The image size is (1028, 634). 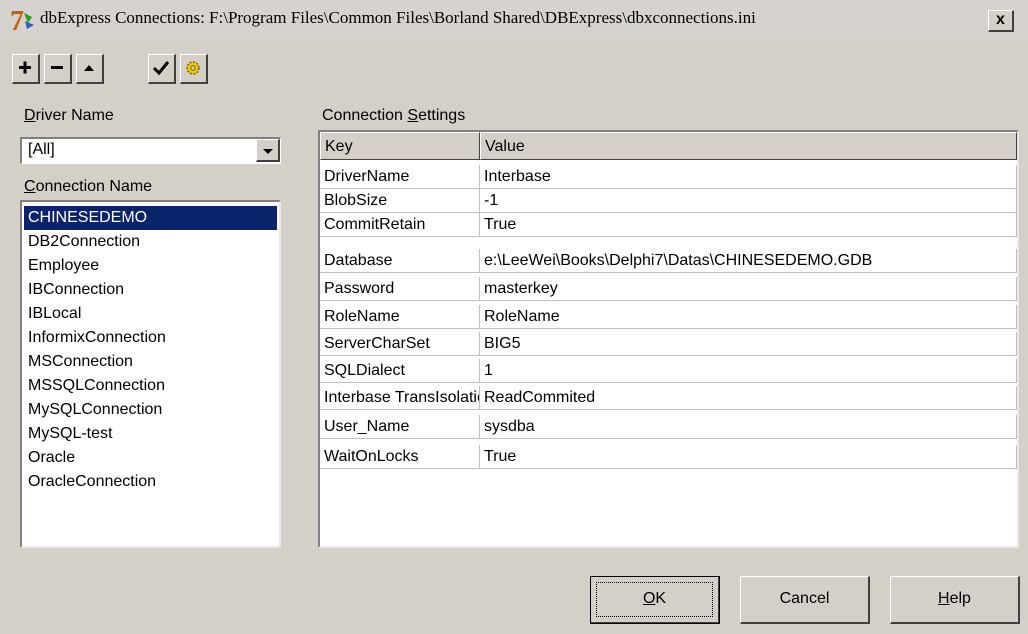 What do you see at coordinates (150, 458) in the screenshot?
I see `connection-list-item: Oracle` at bounding box center [150, 458].